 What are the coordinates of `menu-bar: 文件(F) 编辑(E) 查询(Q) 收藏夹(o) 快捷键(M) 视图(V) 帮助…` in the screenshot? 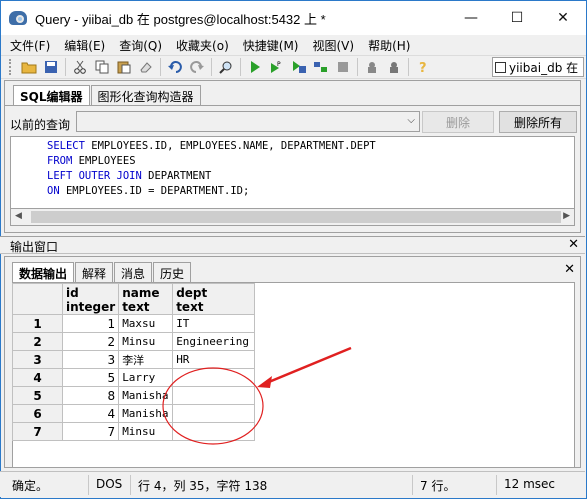 It's located at (293, 45).